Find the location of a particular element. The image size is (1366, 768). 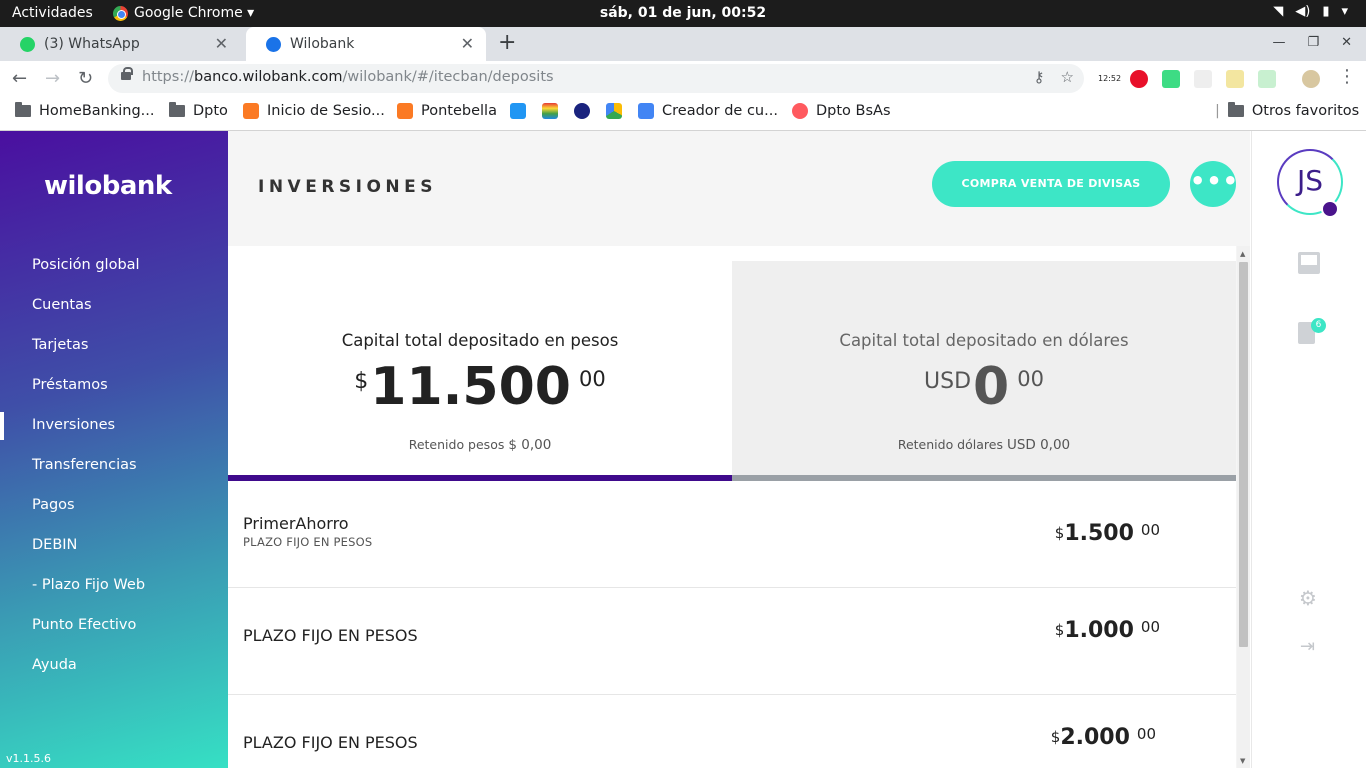

retained-label: Retenido dólares is located at coordinates (950, 444).